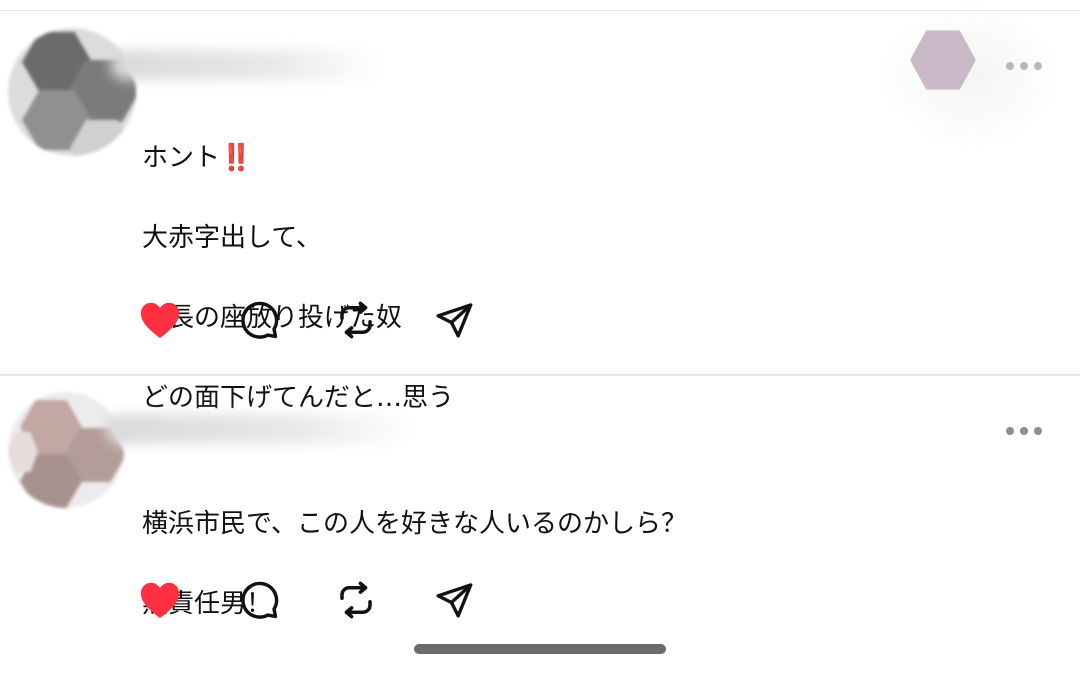  Describe the element at coordinates (540, 649) in the screenshot. I see `home-indicator` at that location.